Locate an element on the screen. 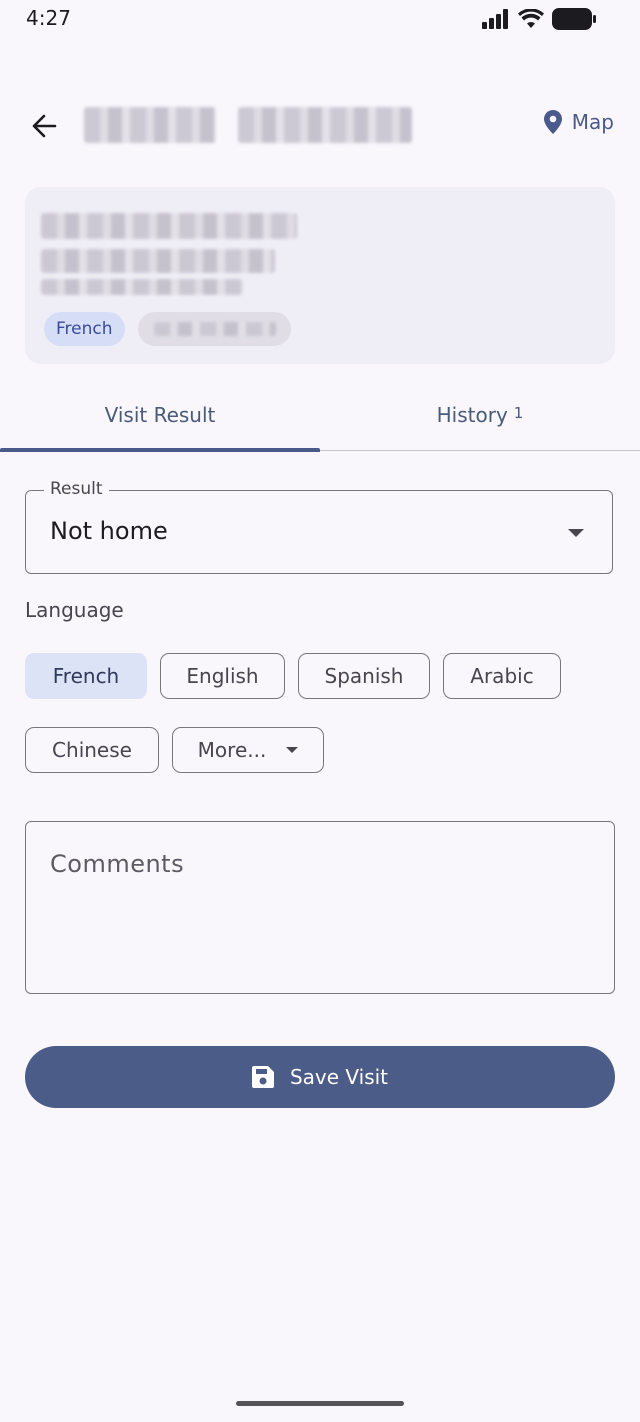  back-button is located at coordinates (44, 126).